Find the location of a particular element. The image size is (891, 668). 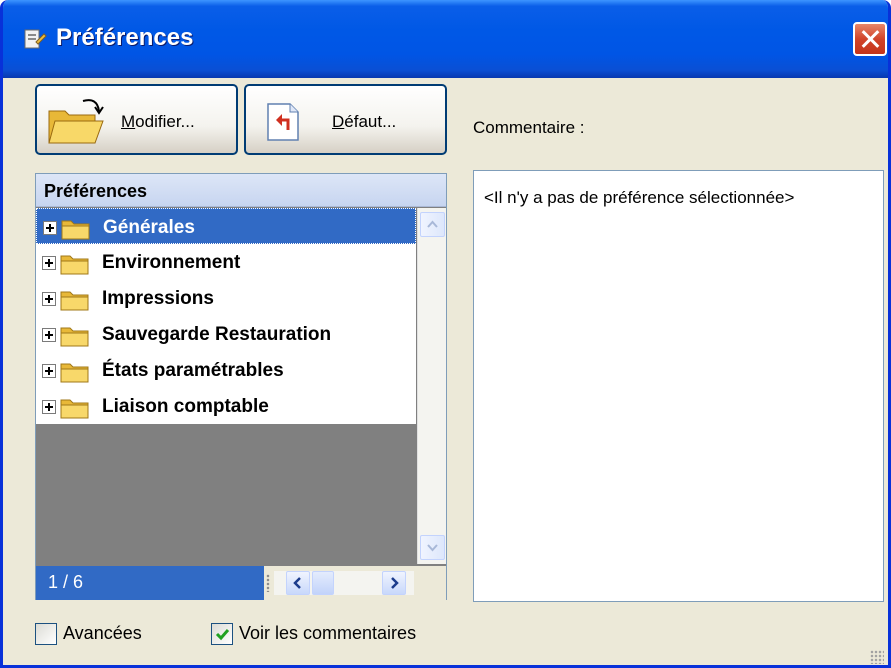

scroll-thumb is located at coordinates (323, 583).